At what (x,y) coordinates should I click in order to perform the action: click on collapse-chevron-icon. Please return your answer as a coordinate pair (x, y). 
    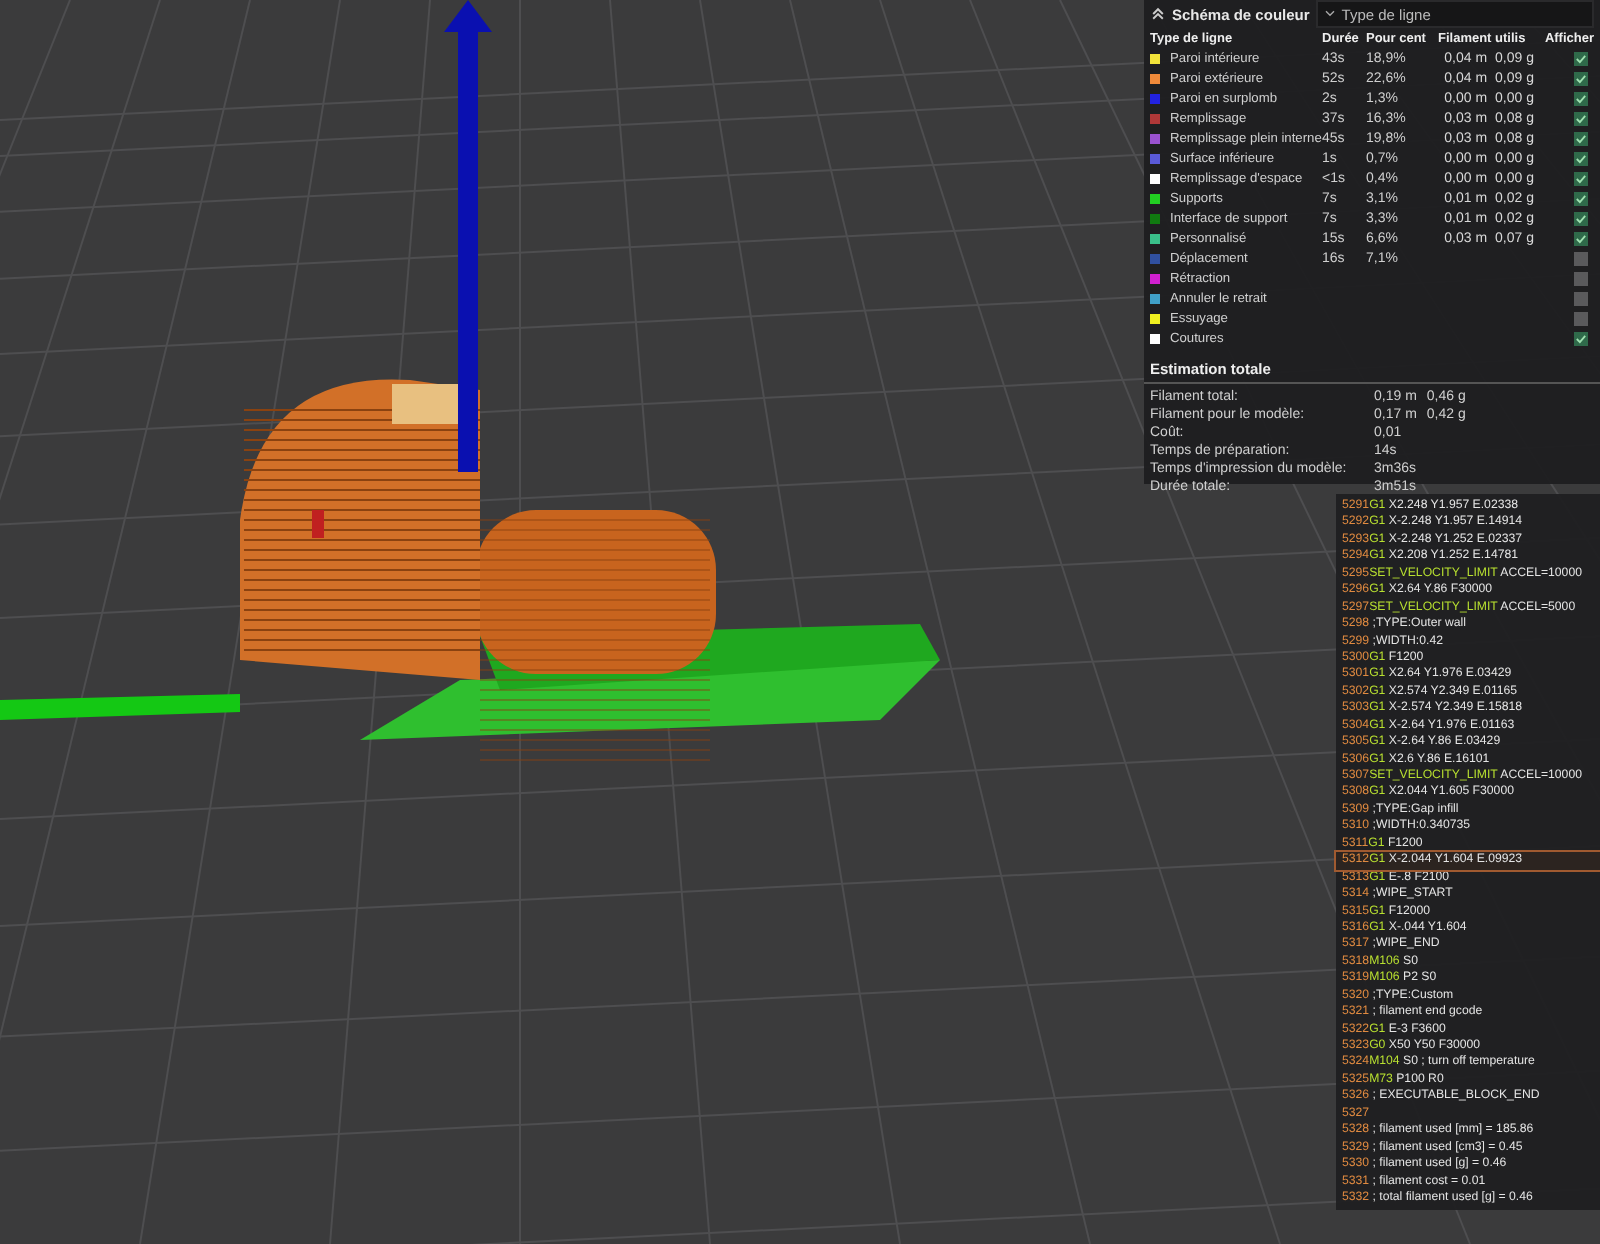
    Looking at the image, I should click on (1158, 14).